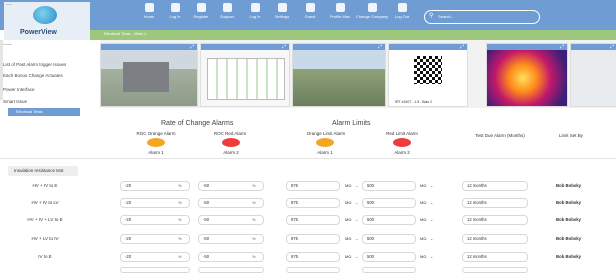  Describe the element at coordinates (125, 33) in the screenshot. I see `section-title: Electrical Tests - Main 1` at that location.